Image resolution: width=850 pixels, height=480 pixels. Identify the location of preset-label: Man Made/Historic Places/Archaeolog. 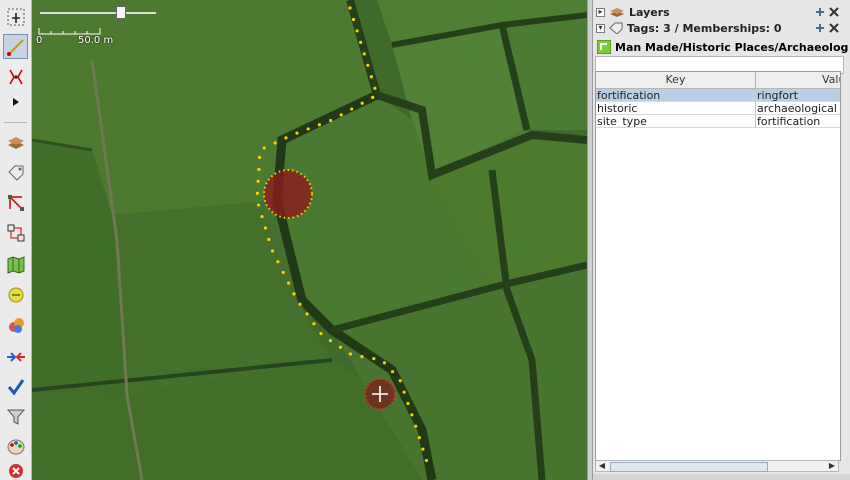
(722, 47).